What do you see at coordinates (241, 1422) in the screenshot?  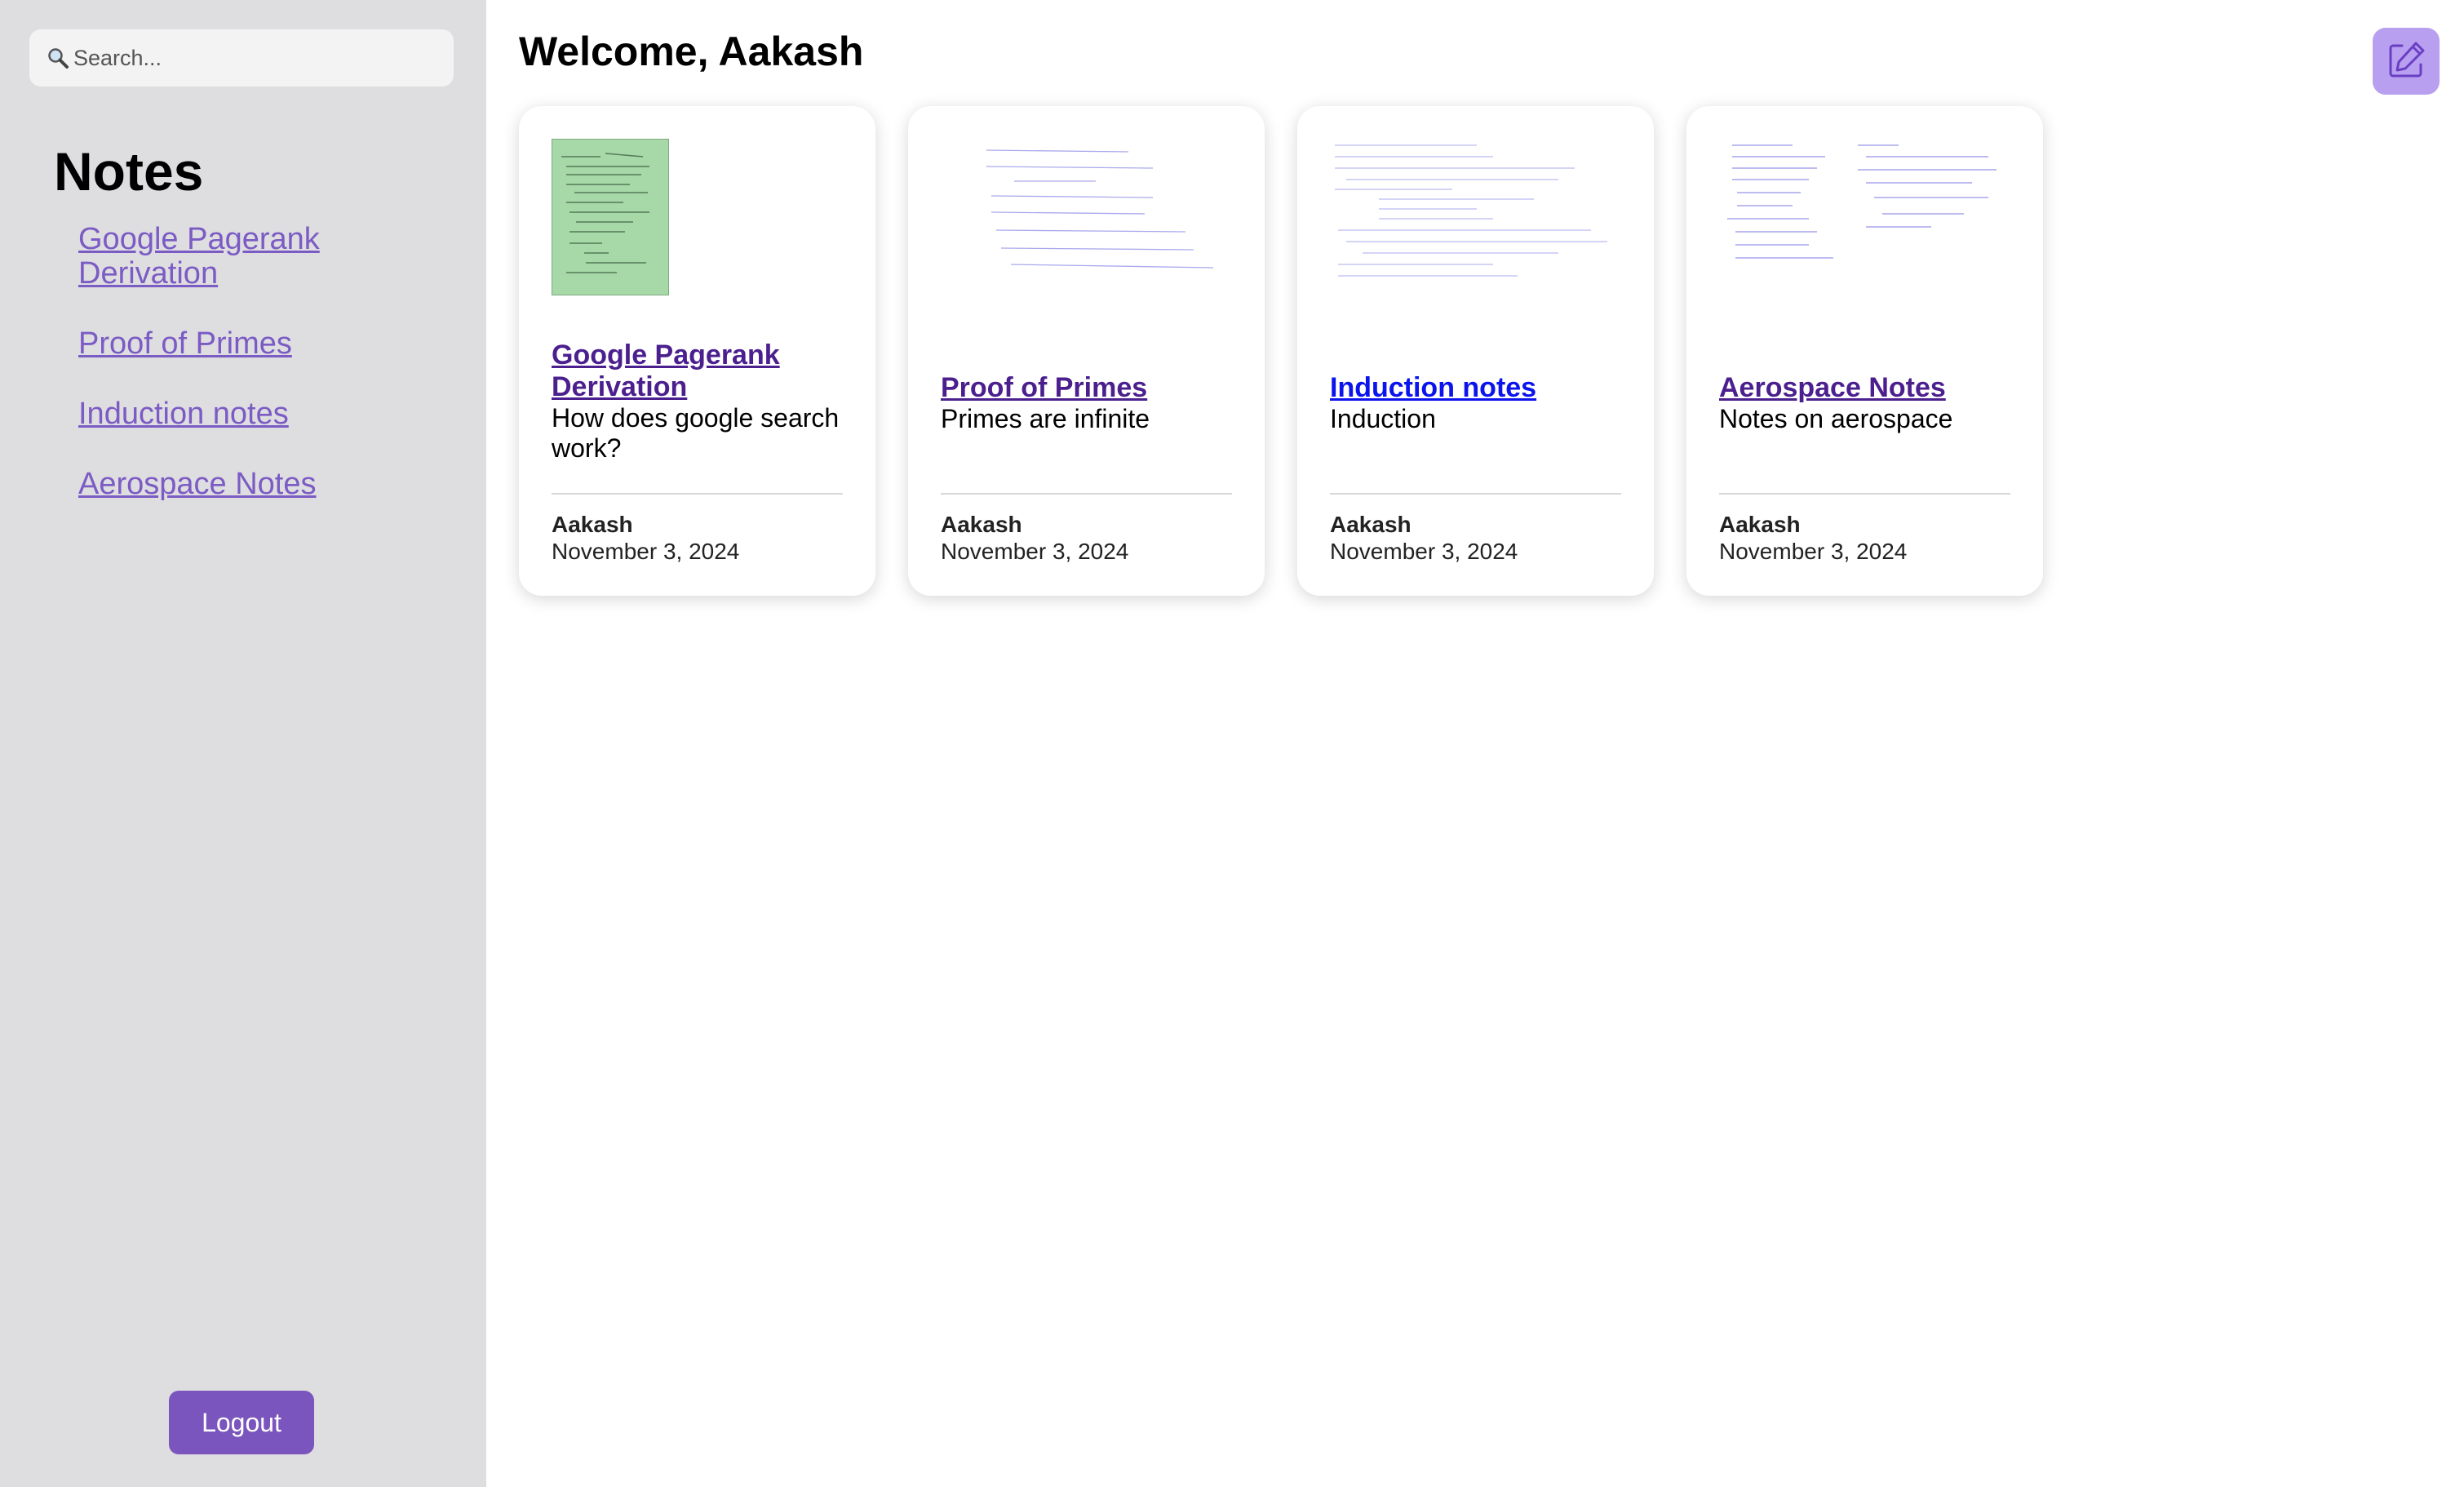 I see `logout-button: Logout` at bounding box center [241, 1422].